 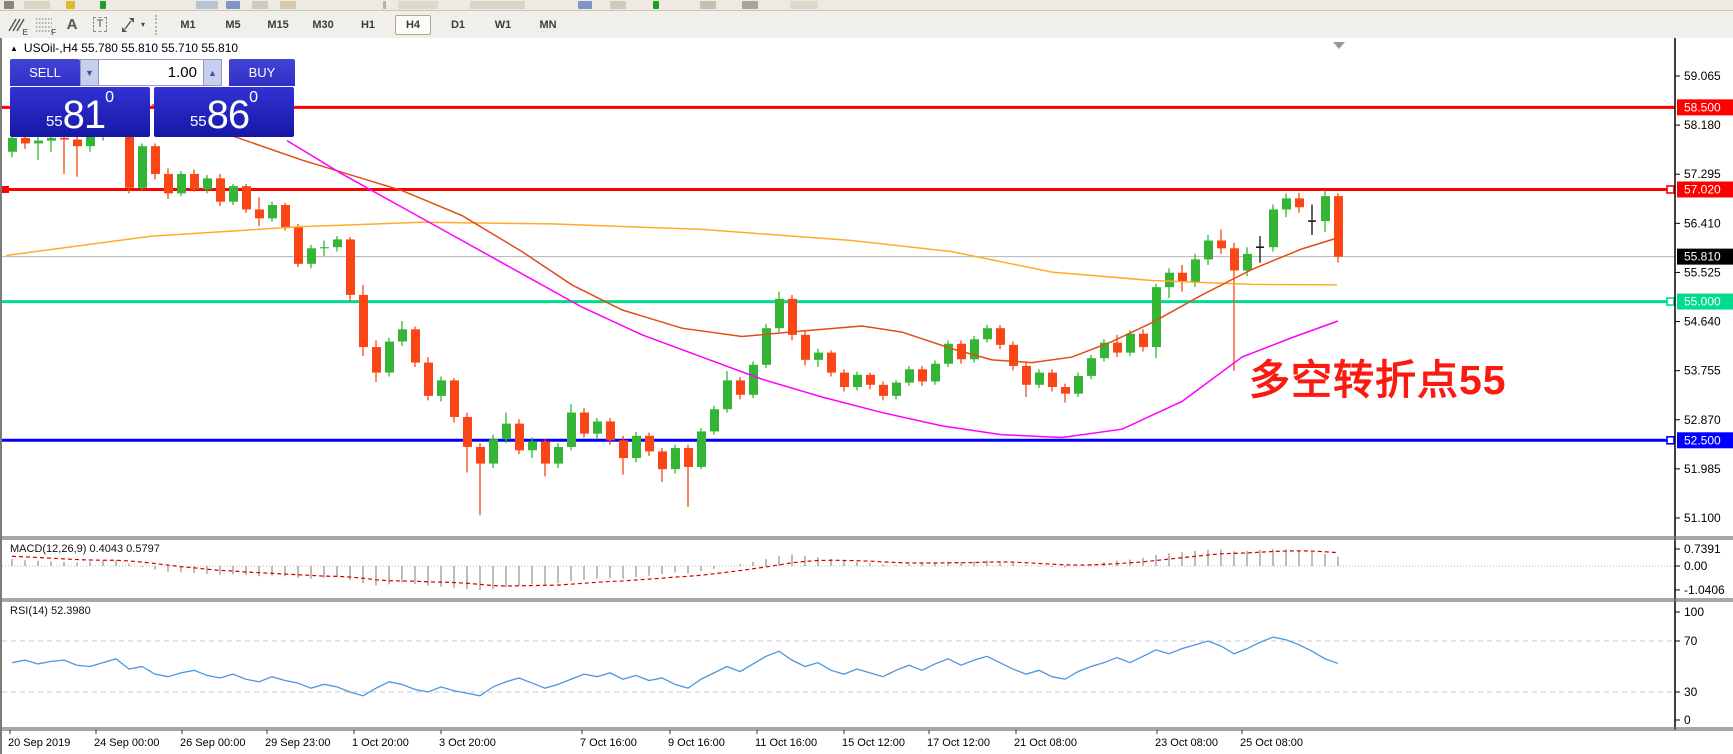 What do you see at coordinates (671, 253) in the screenshot?
I see `ma-slow-orange` at bounding box center [671, 253].